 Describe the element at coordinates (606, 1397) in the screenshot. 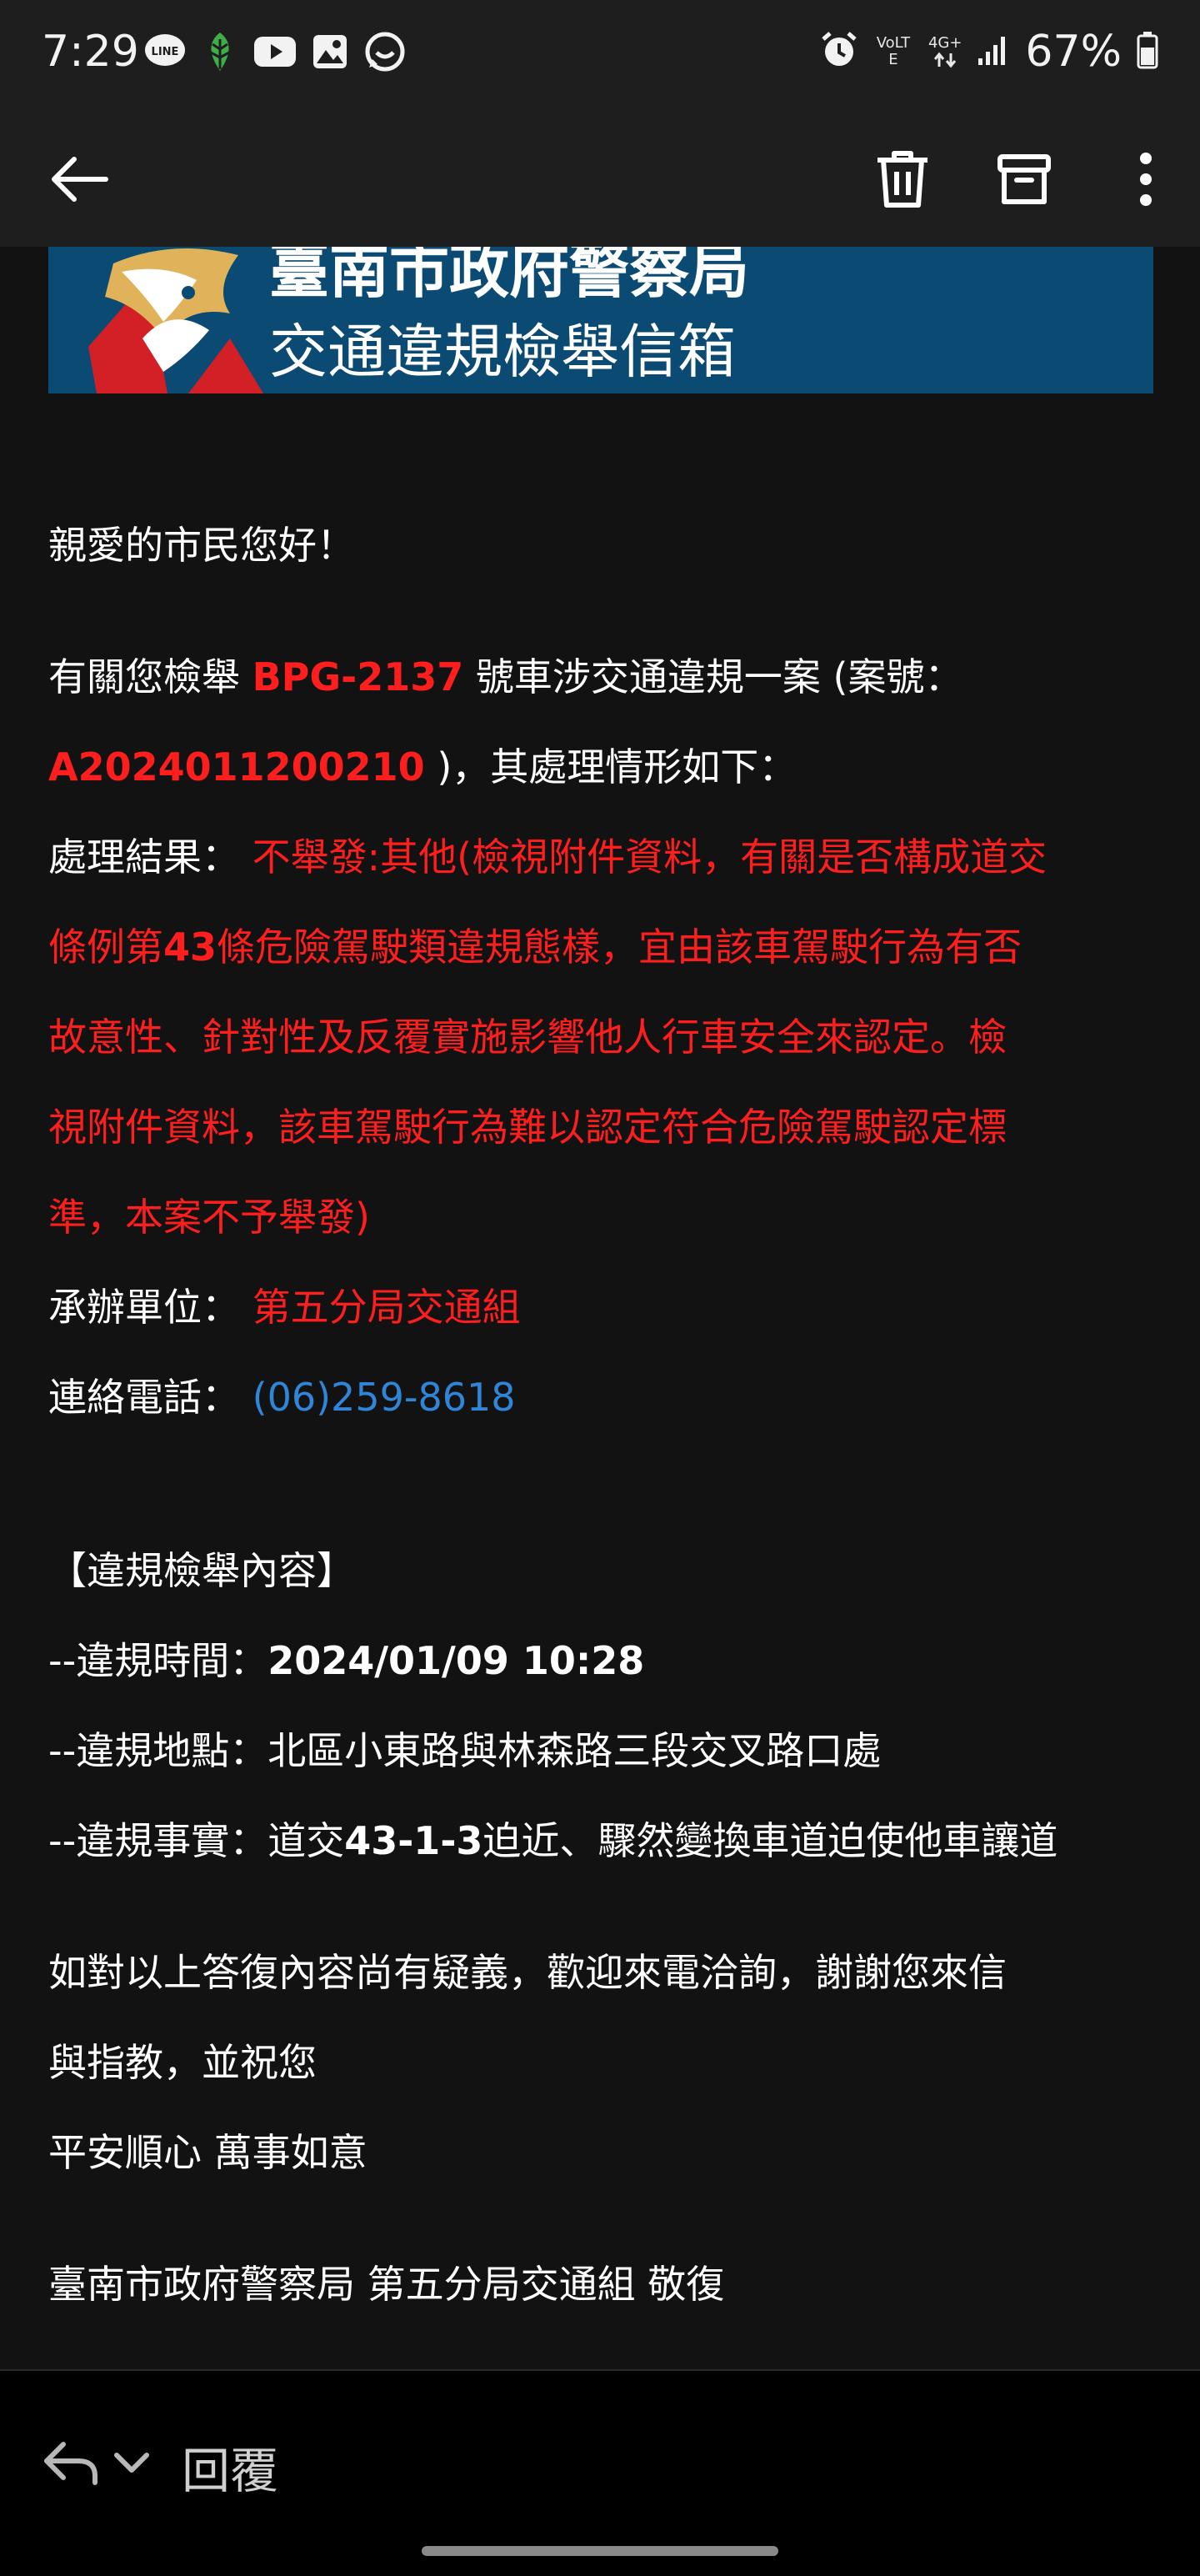

I see `phone-line: 連絡電話： (06)259-8618` at that location.